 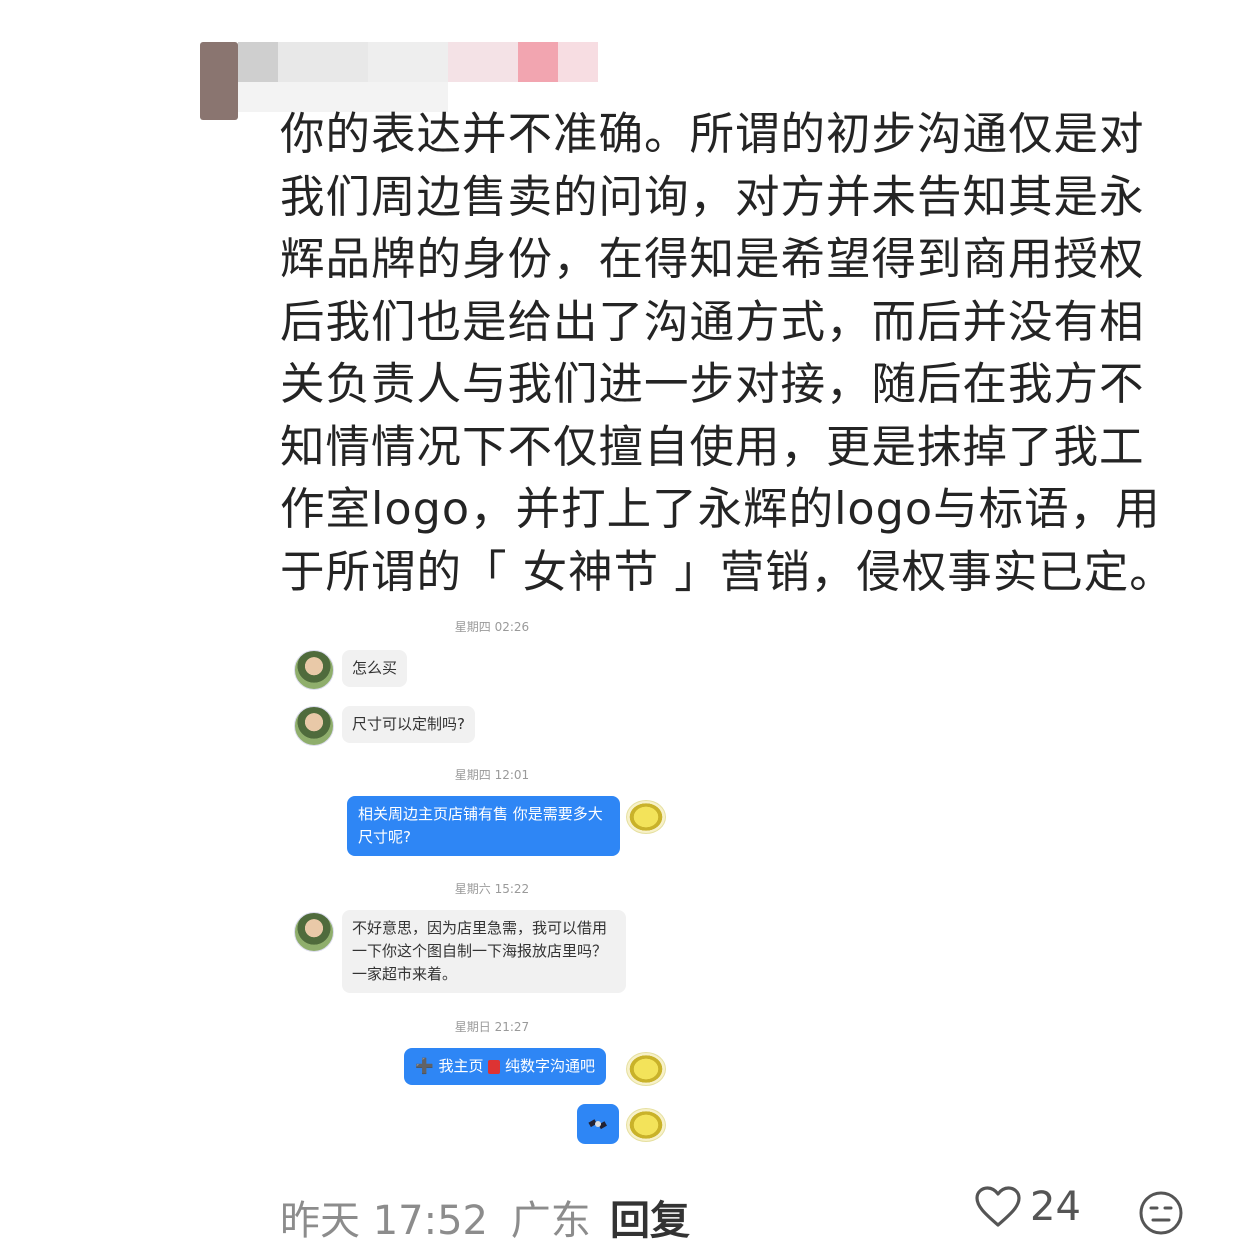 I want to click on message-bubble: 尺寸可以定制吗?, so click(x=408, y=724).